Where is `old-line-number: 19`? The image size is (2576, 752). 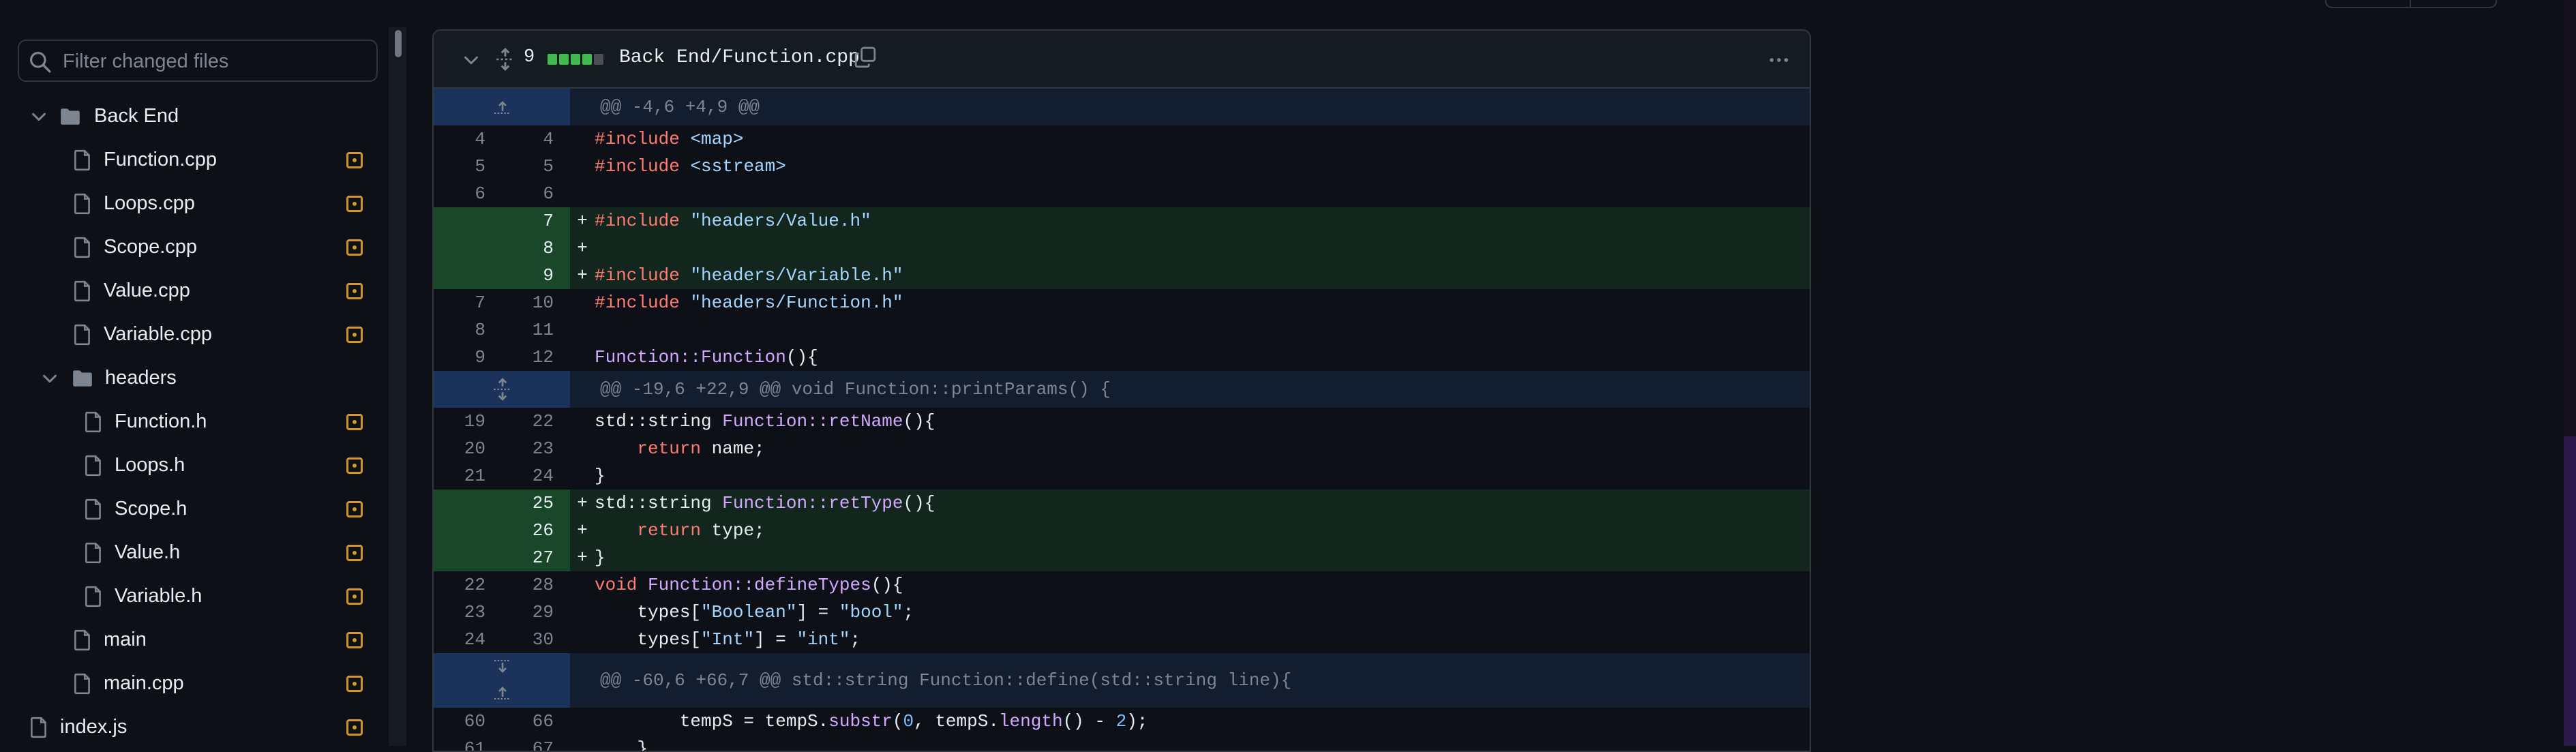
old-line-number: 19 is located at coordinates (468, 421).